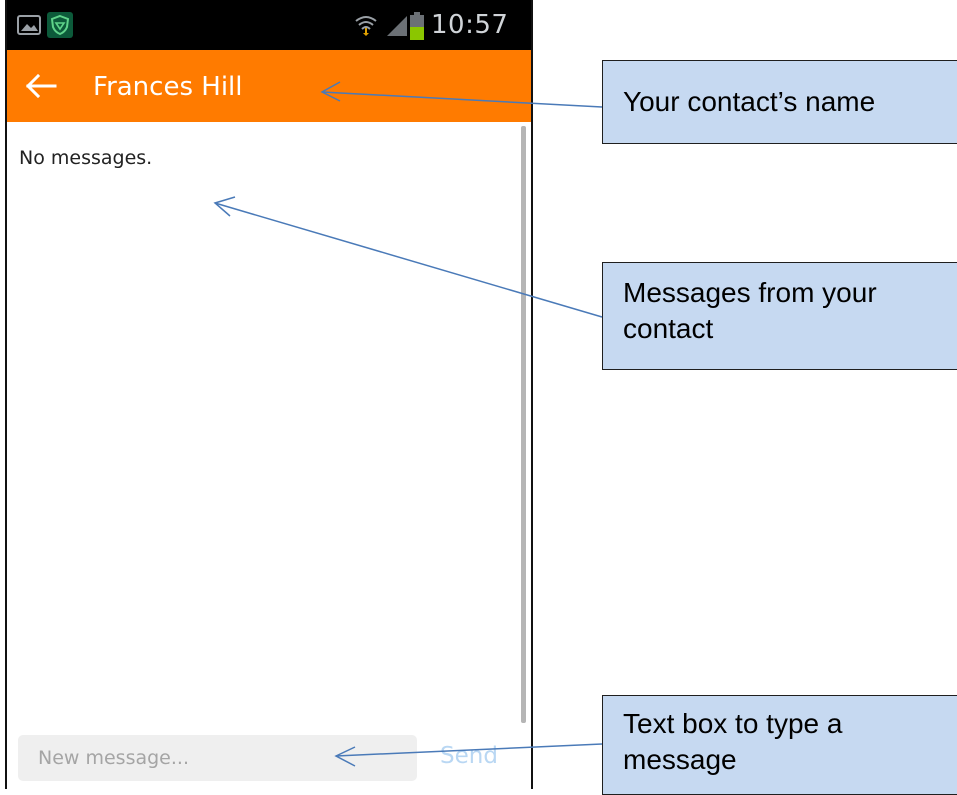 This screenshot has height=795, width=957. I want to click on gallery-icon, so click(29, 25).